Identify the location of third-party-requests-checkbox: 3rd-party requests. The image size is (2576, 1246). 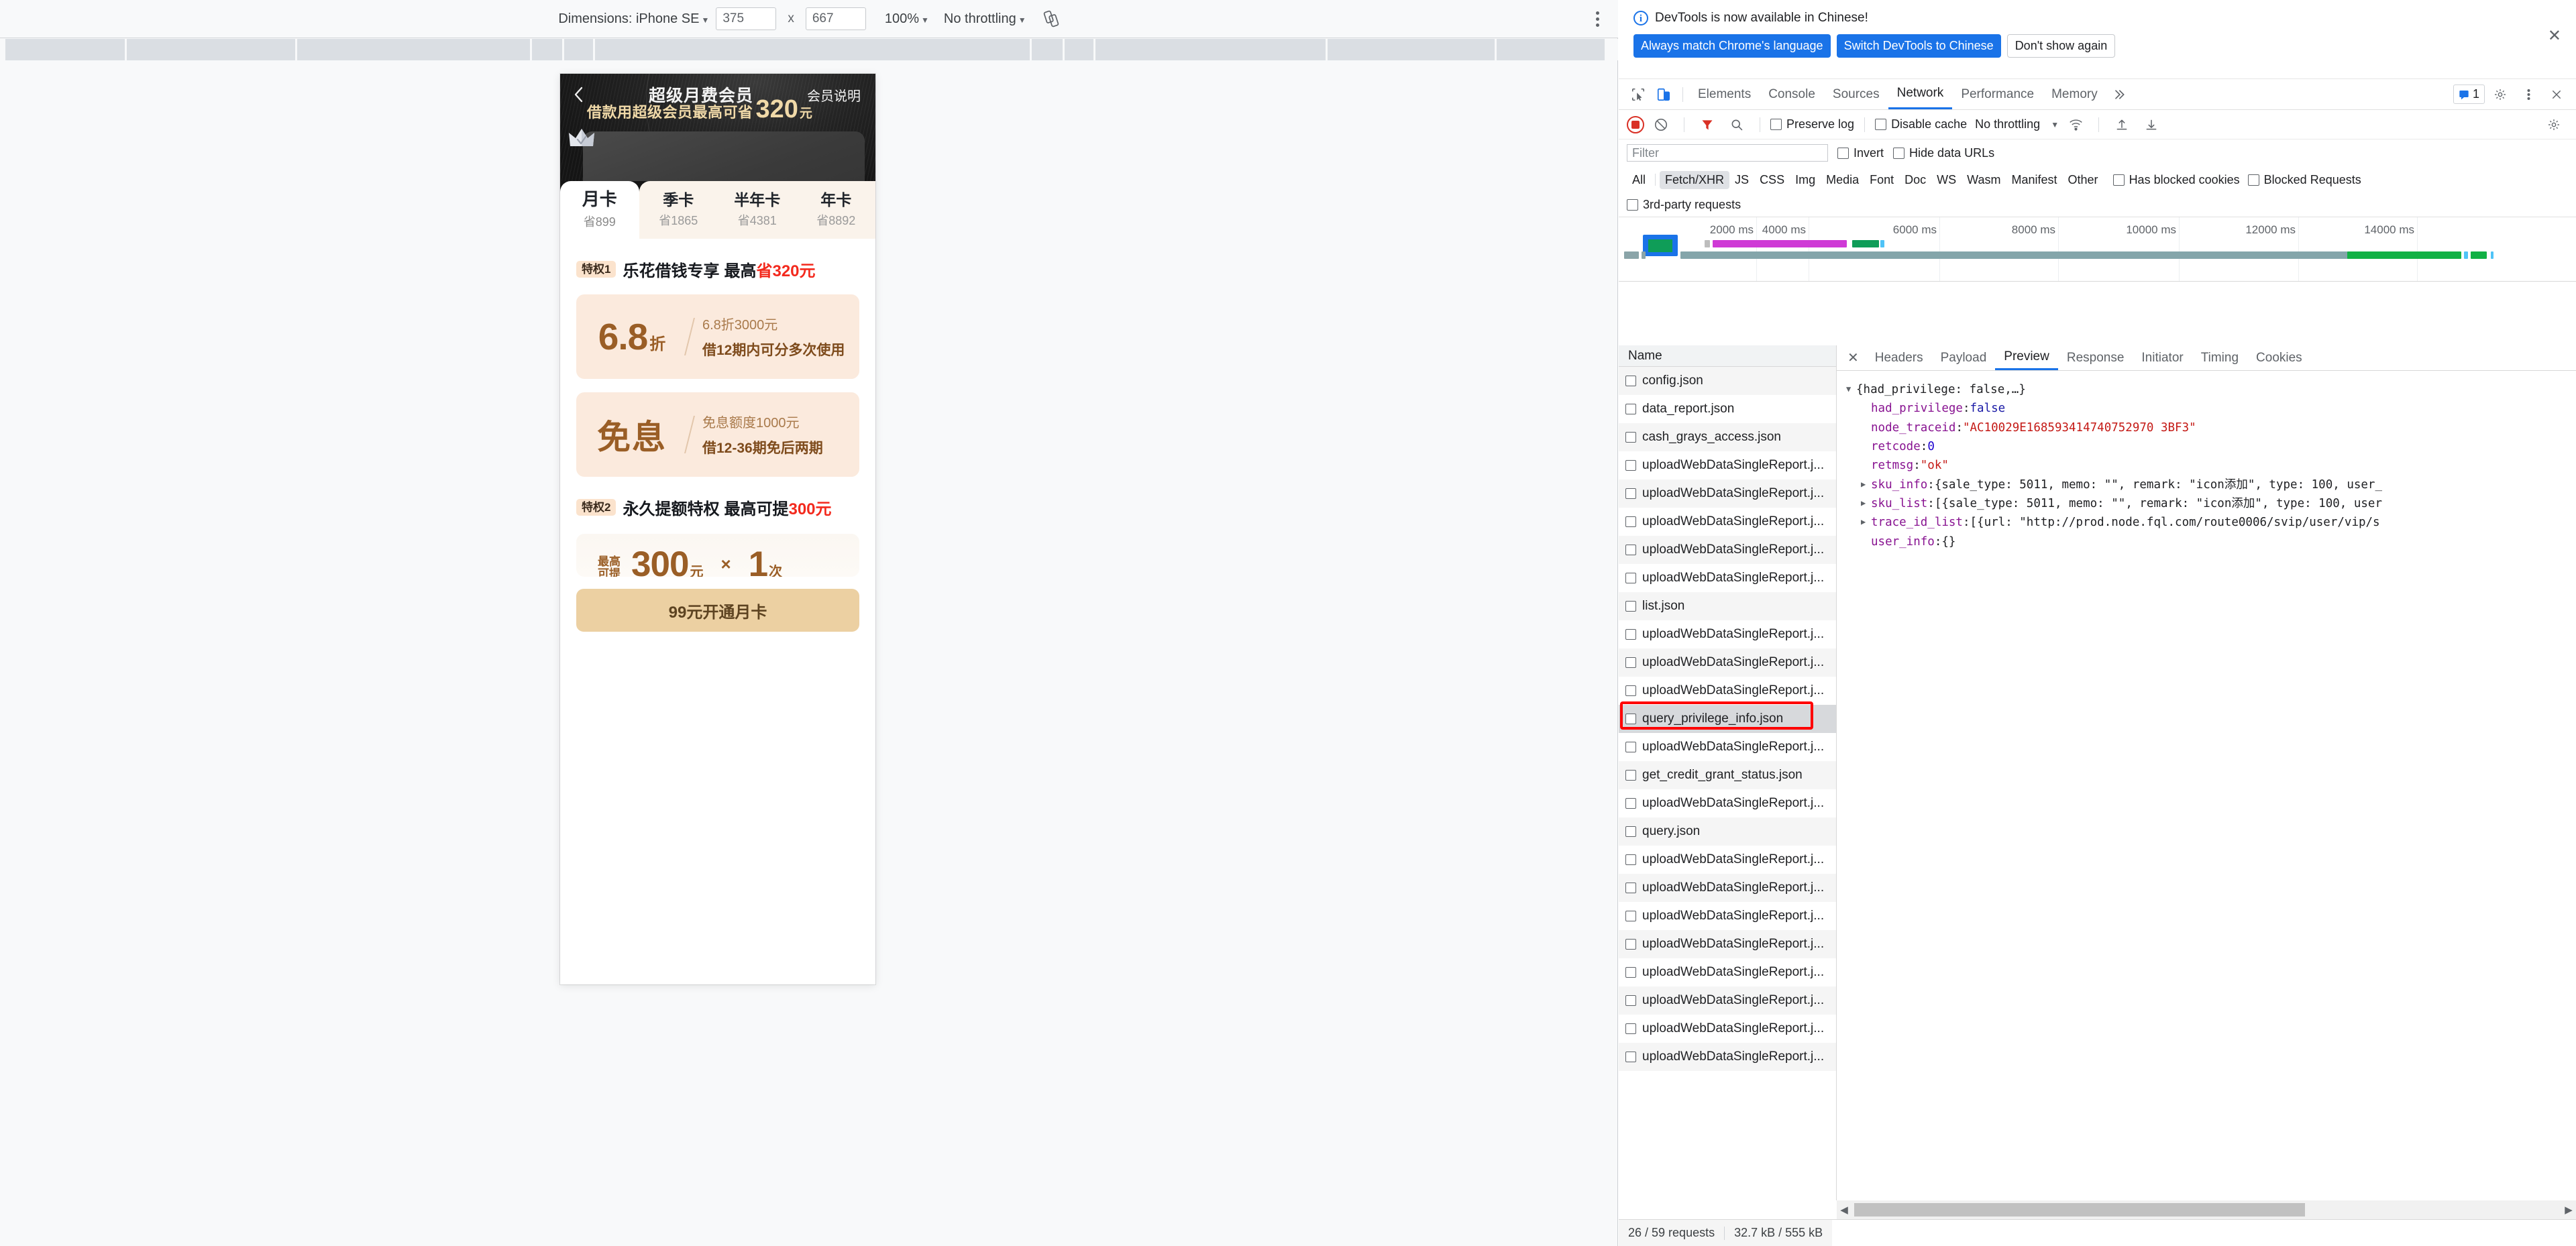
(1684, 205).